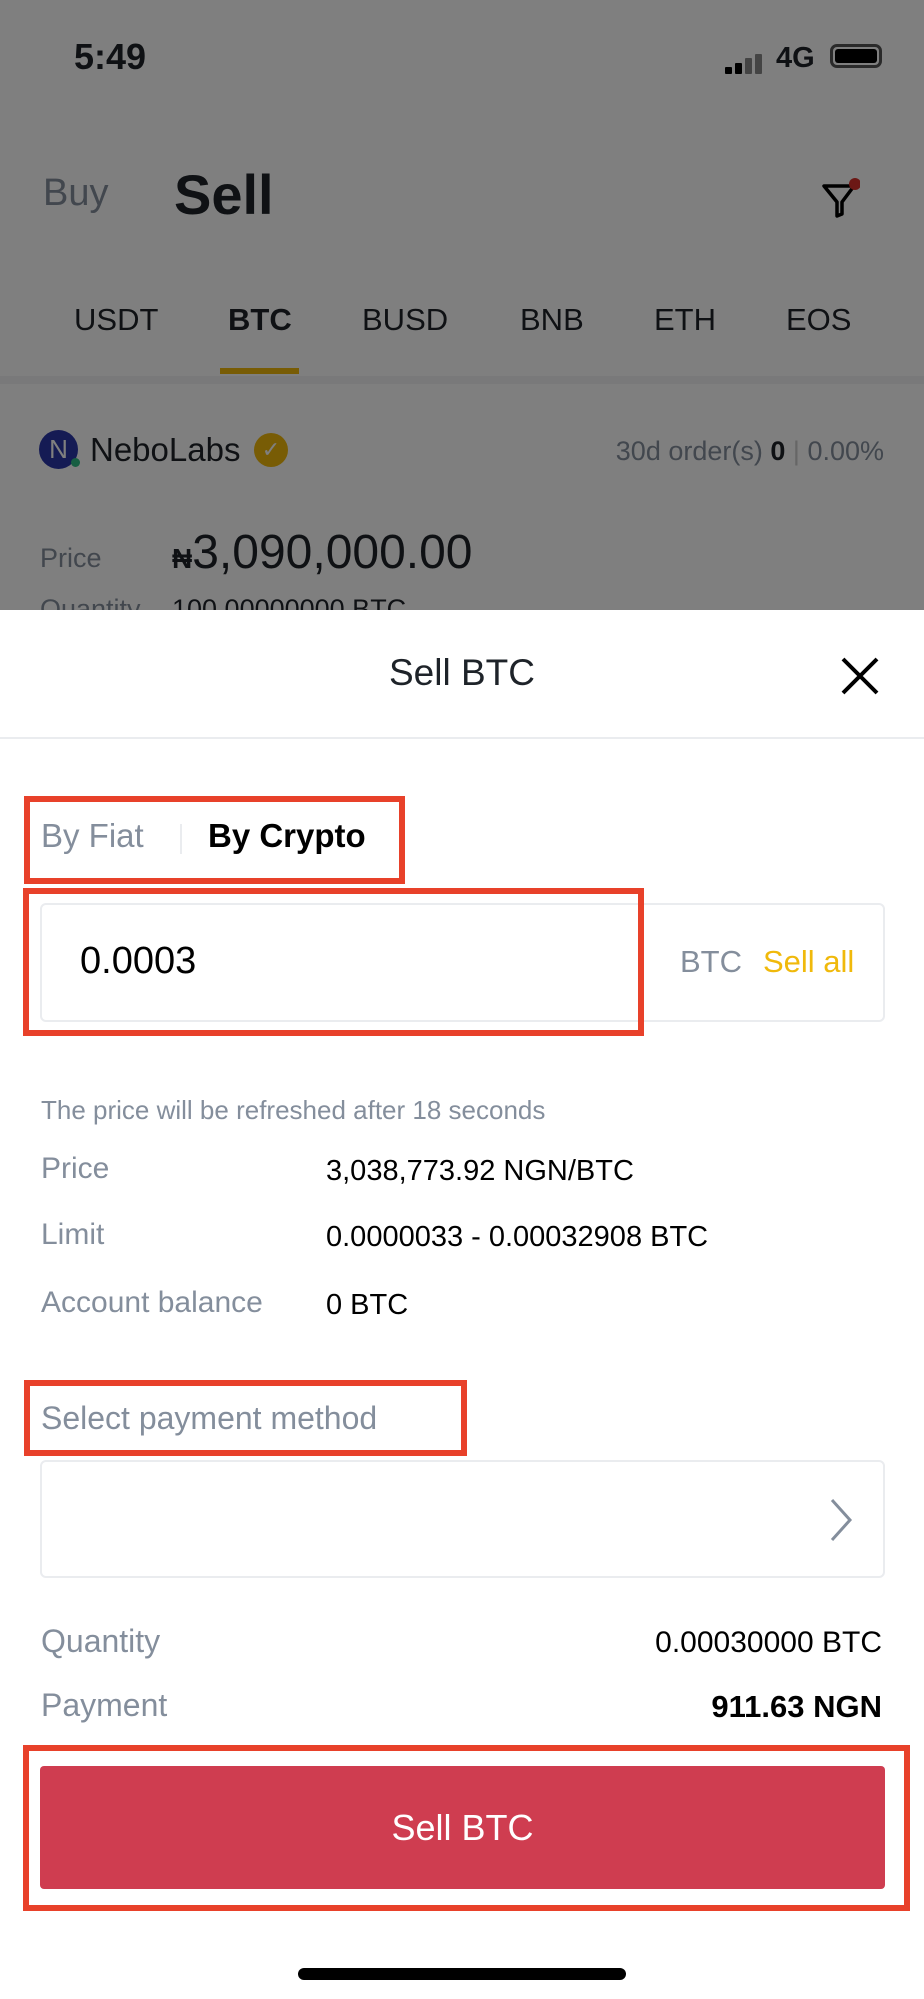 The width and height of the screenshot is (924, 1999). I want to click on price-label: Price, so click(75, 1168).